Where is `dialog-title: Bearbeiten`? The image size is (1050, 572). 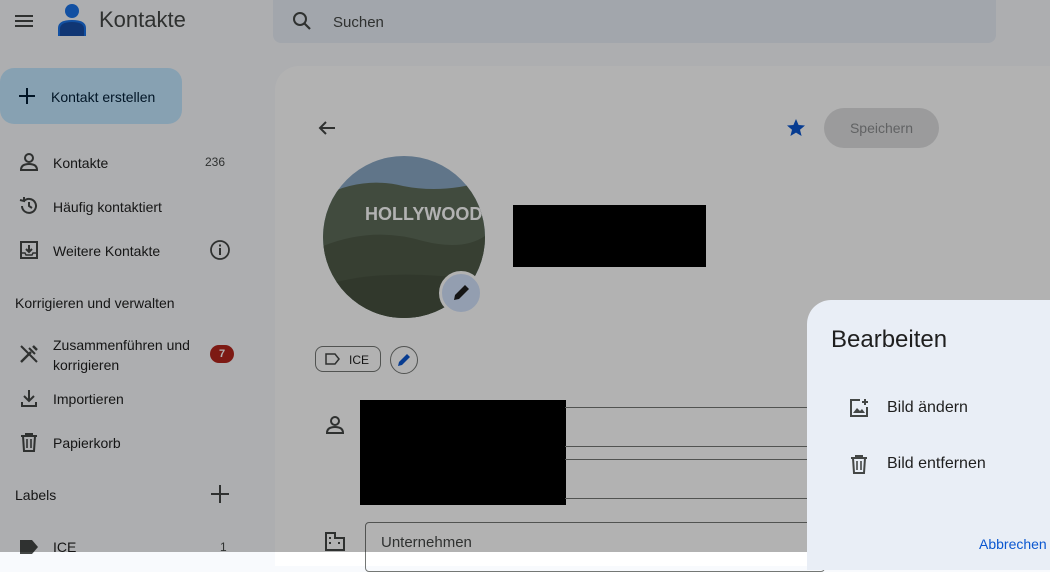 dialog-title: Bearbeiten is located at coordinates (889, 339).